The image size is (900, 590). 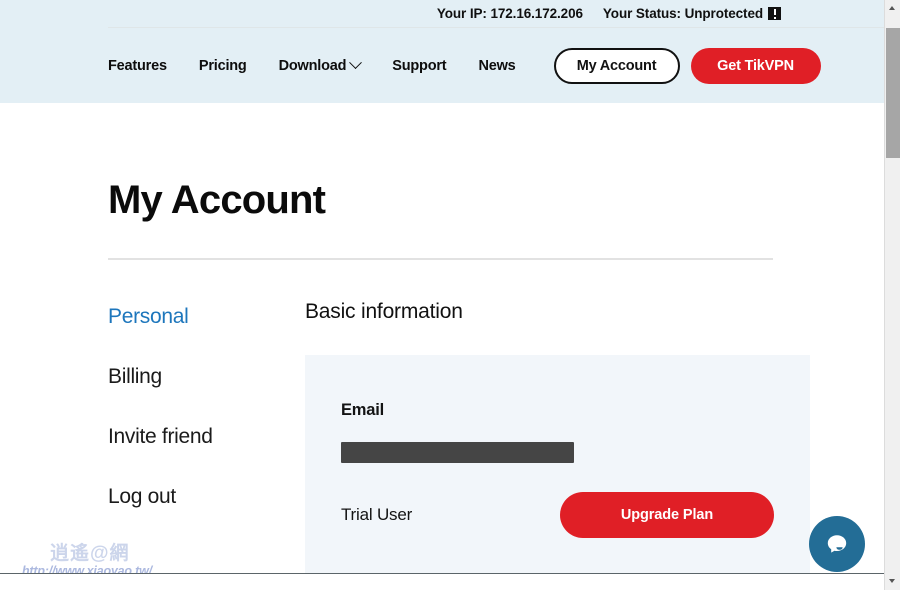 What do you see at coordinates (312, 65) in the screenshot?
I see `nav-label: Download` at bounding box center [312, 65].